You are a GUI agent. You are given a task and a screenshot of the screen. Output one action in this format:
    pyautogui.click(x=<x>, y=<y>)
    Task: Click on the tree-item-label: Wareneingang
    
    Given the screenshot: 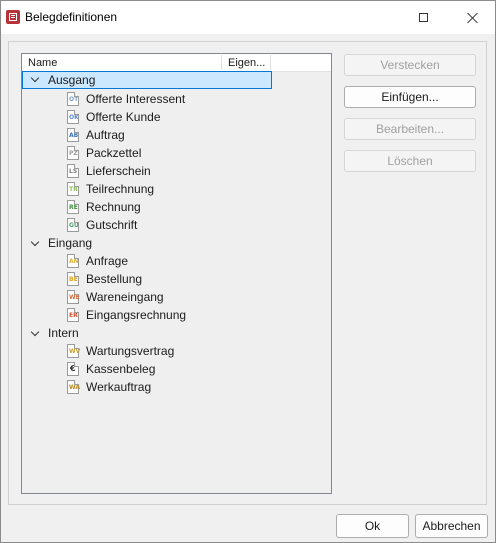 What is the action you would take?
    pyautogui.click(x=125, y=297)
    